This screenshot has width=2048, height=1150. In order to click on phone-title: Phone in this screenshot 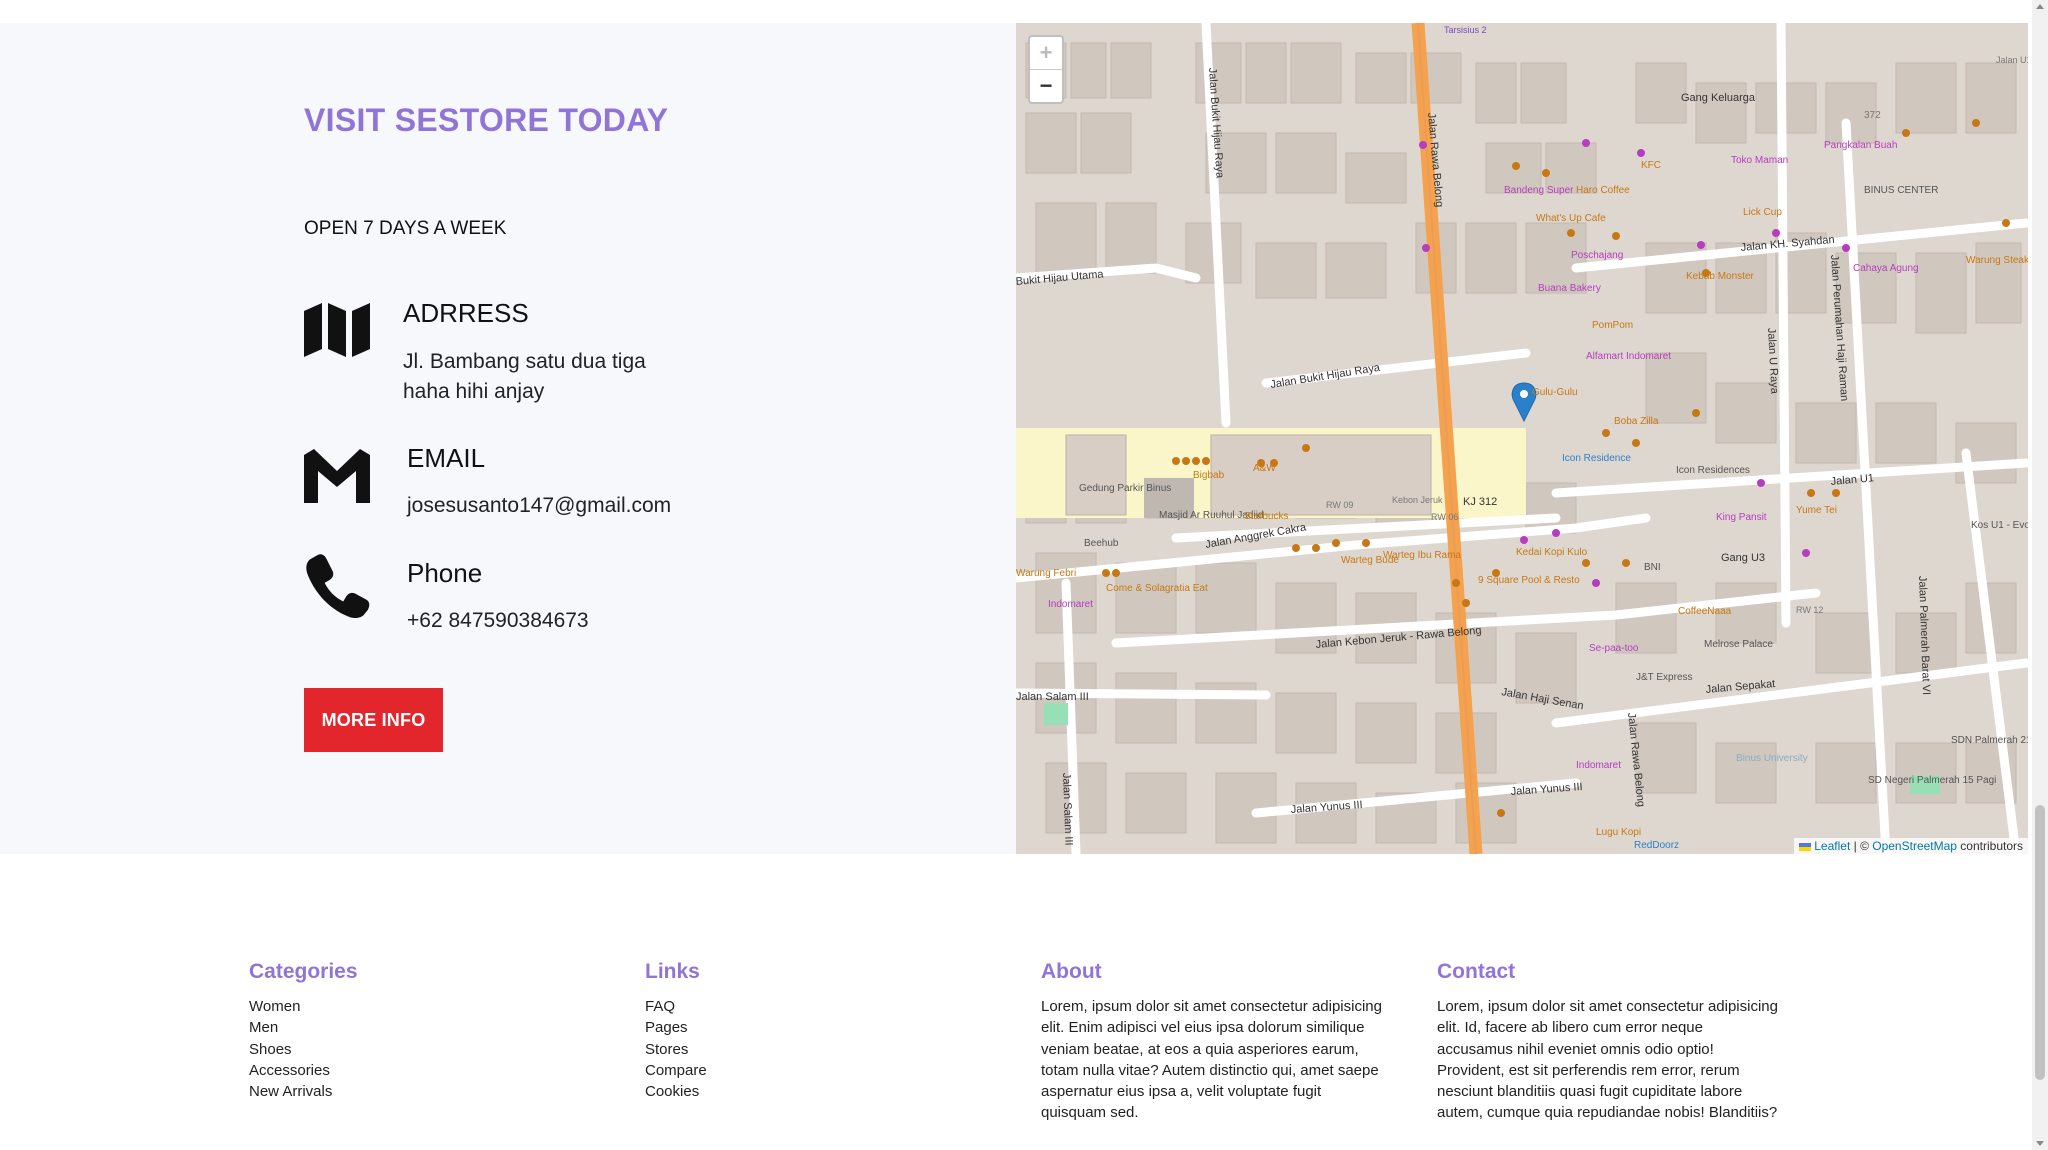, I will do `click(445, 573)`.